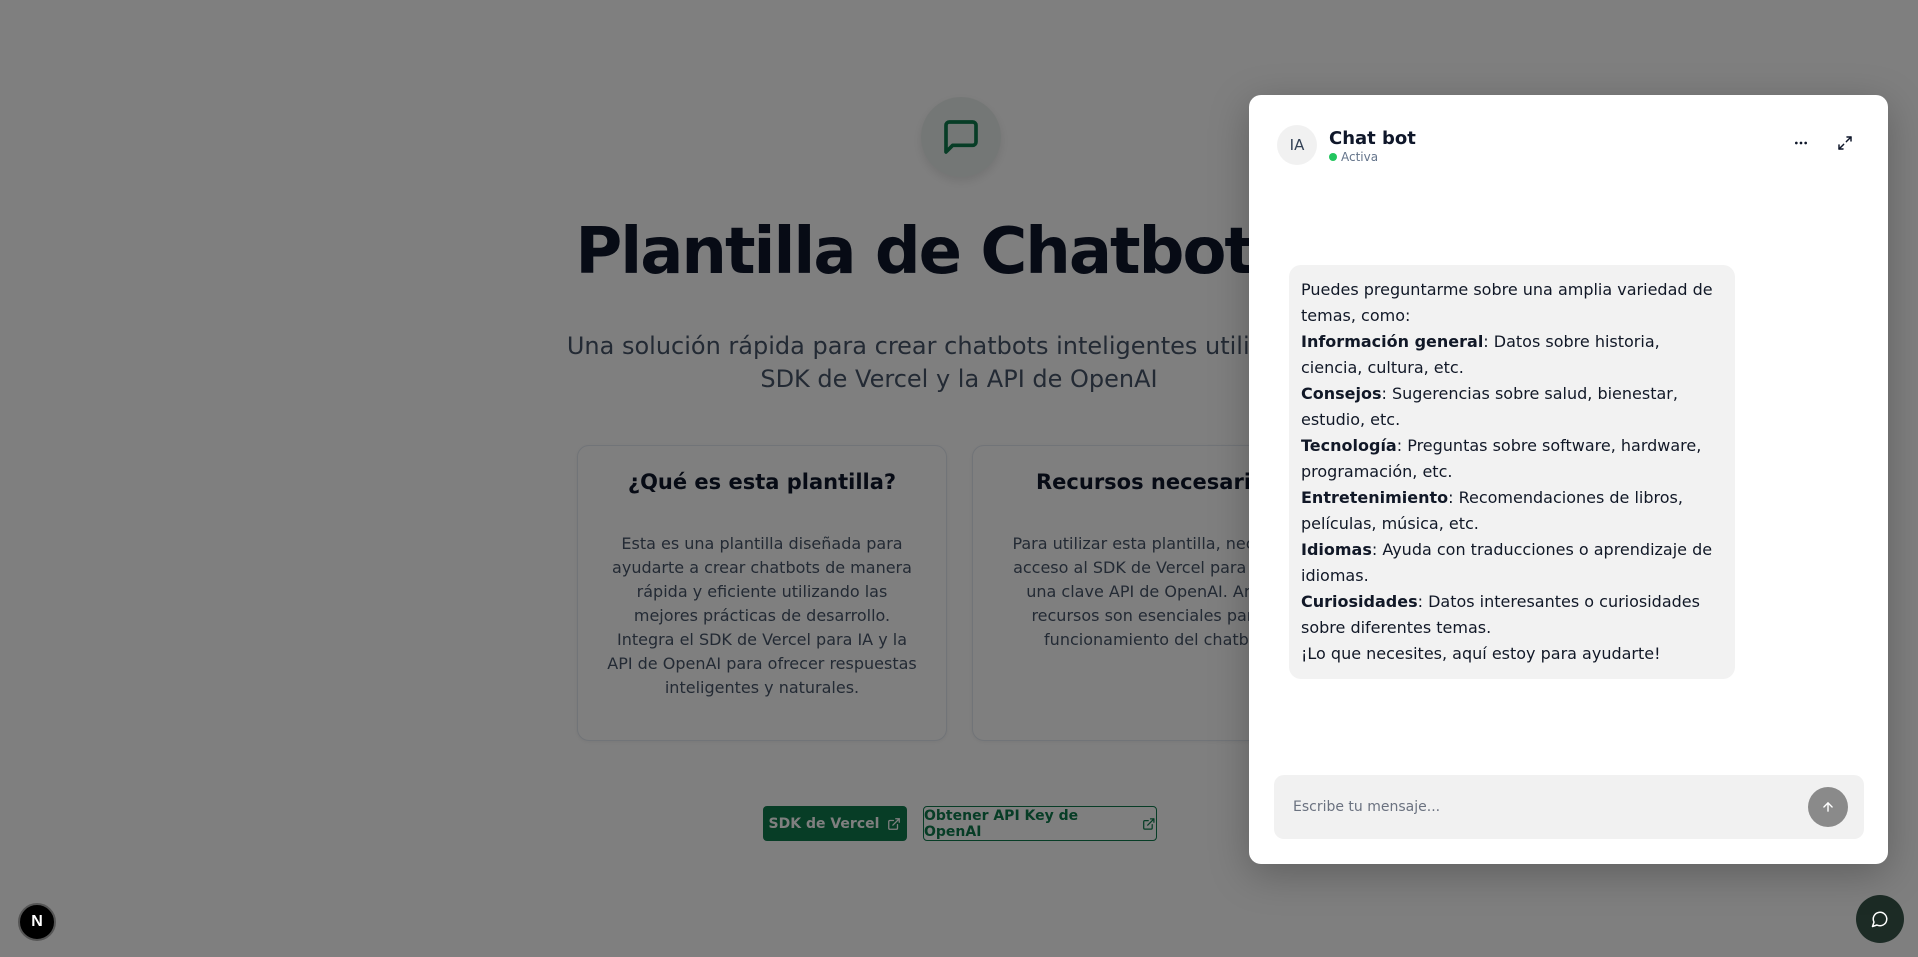  Describe the element at coordinates (1392, 341) in the screenshot. I see `item-label: Información general` at that location.